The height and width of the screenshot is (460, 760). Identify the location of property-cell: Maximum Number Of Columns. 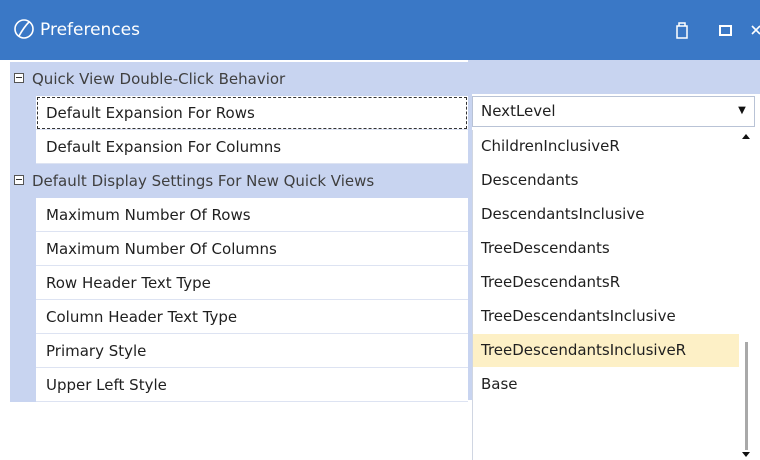
(252, 249).